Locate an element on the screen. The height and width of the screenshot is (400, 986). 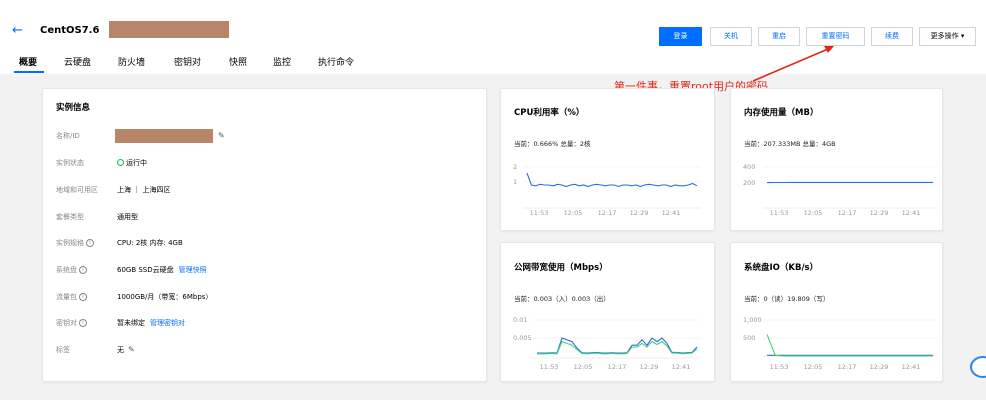
running-status-icon is located at coordinates (120, 162).